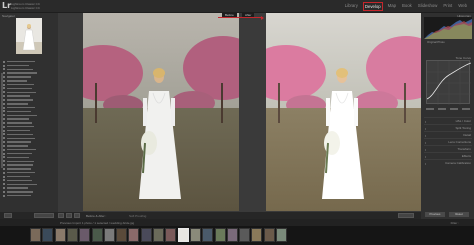 This screenshot has width=474, height=245. Describe the element at coordinates (435, 214) in the screenshot. I see `previous-button: Previous` at that location.